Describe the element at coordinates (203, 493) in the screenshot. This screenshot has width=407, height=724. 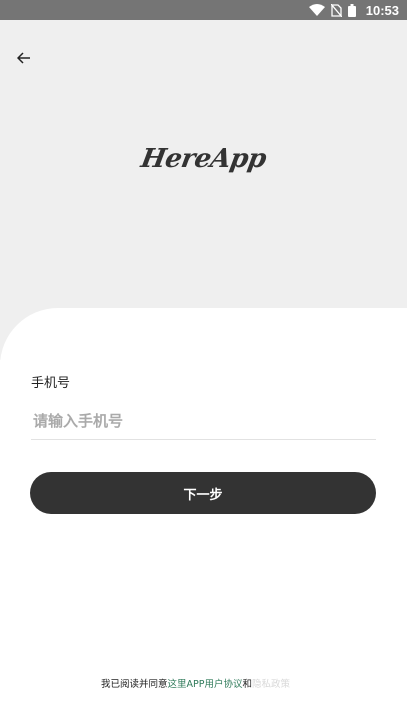
I see `next-step-button: 下一步` at that location.